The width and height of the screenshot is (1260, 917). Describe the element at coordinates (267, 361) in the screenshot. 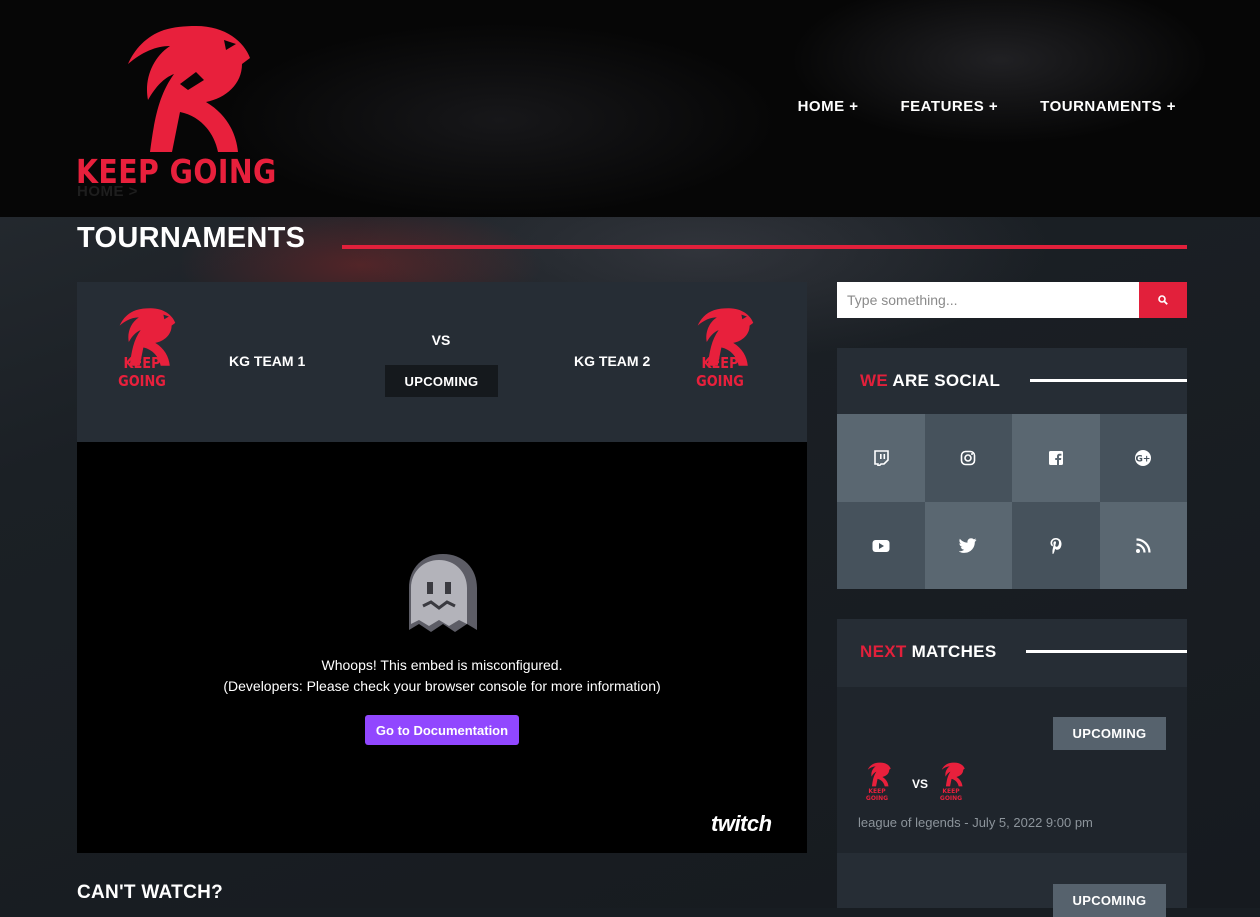

I see `team1-name: KG TEAM 1` at that location.